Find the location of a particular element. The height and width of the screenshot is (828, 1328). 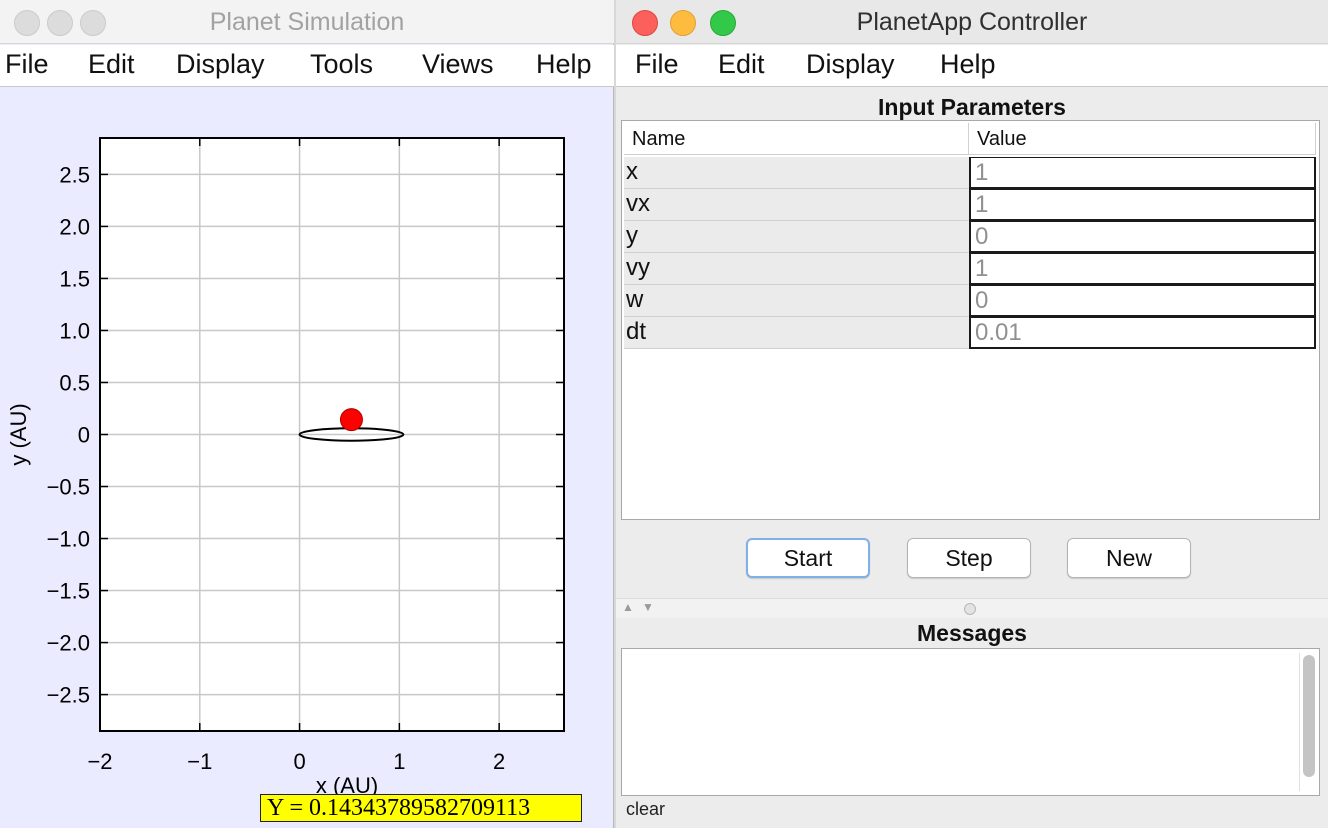

param-value-field: 0.01 is located at coordinates (1142, 333).